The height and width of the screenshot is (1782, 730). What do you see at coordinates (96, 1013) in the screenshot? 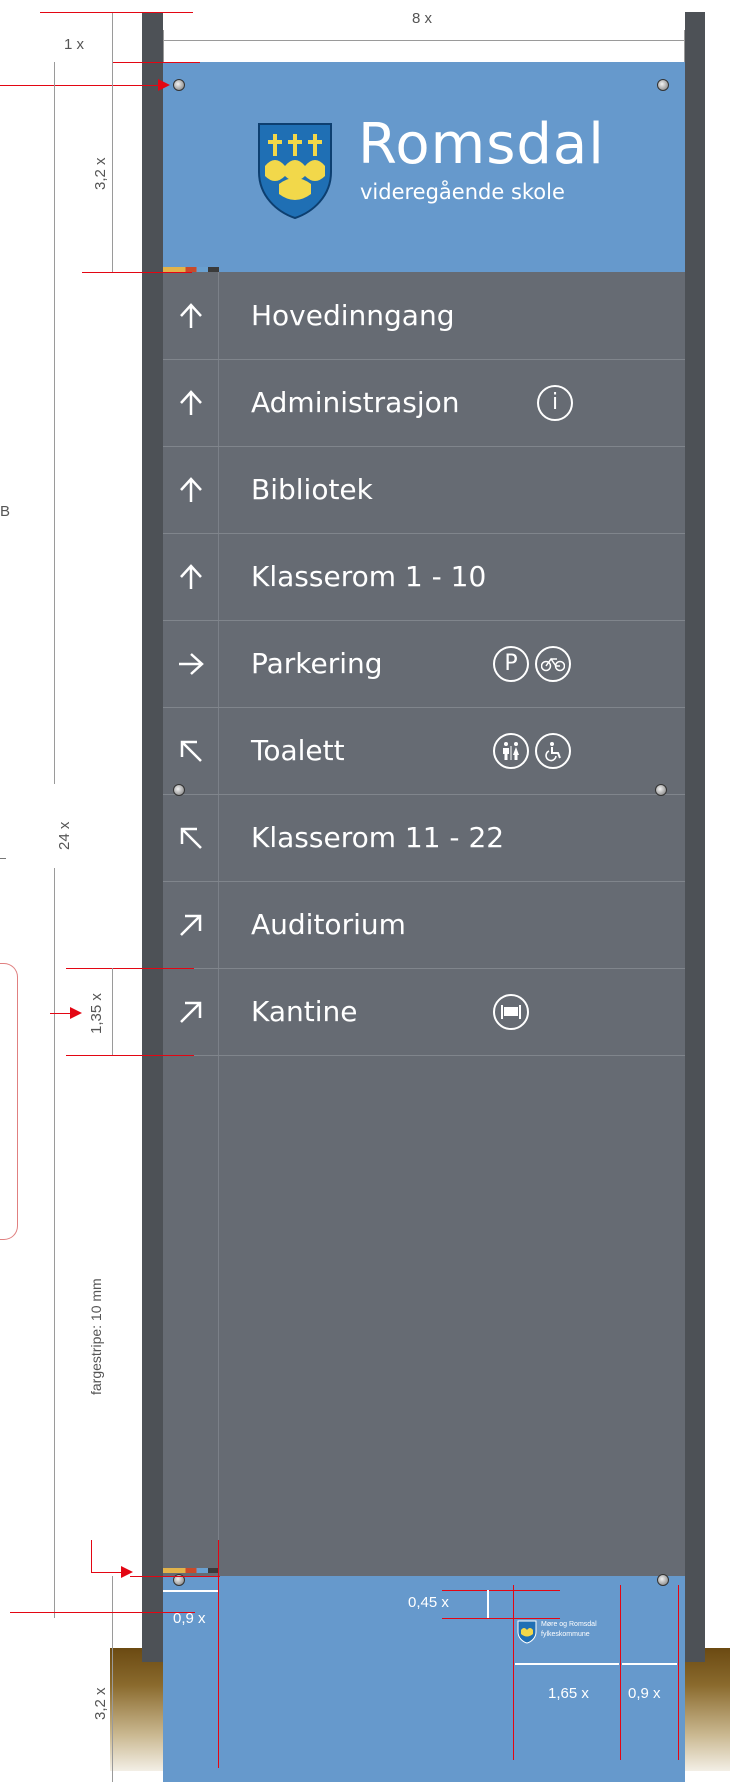
I see `dimension-row-height-label: 1,35 x` at bounding box center [96, 1013].